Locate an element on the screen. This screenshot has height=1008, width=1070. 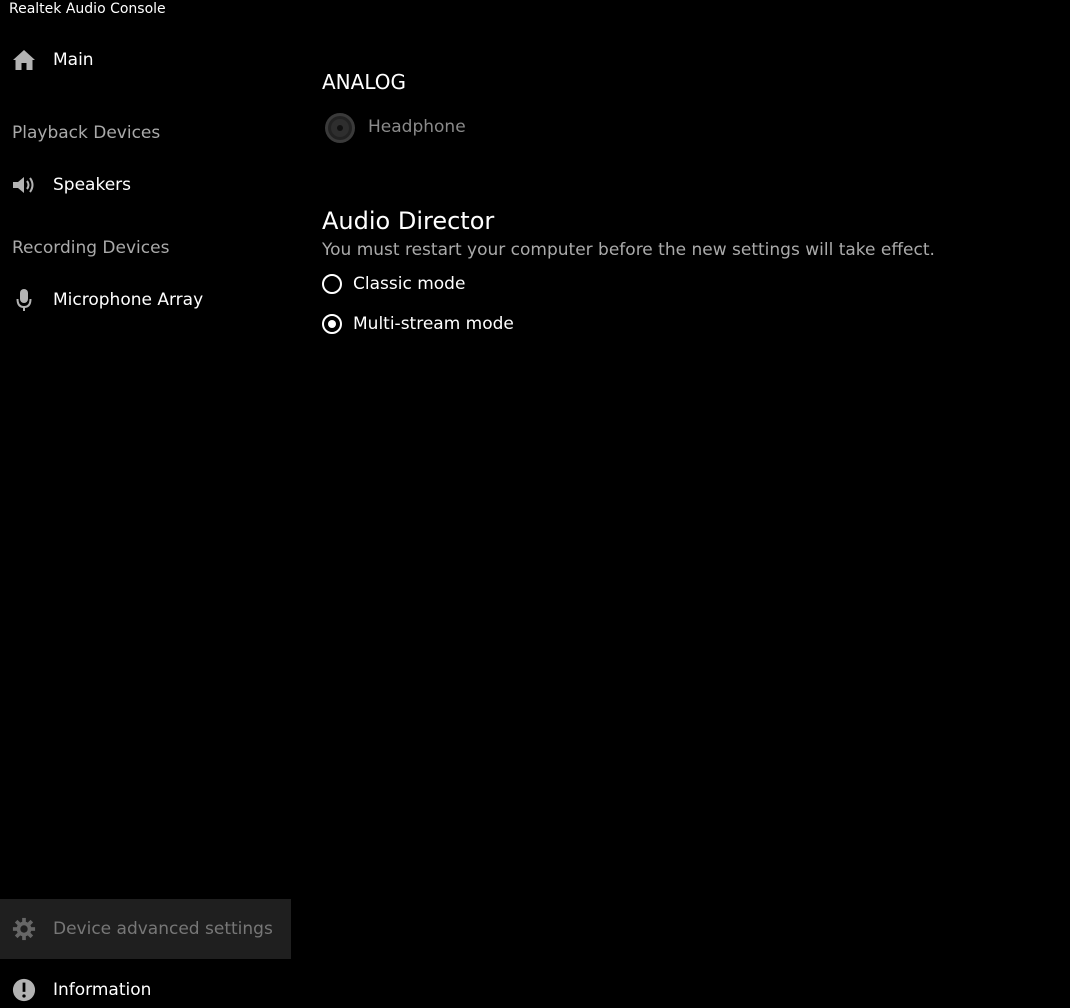
playback-devices-header: Playback Devices is located at coordinates (86, 133).